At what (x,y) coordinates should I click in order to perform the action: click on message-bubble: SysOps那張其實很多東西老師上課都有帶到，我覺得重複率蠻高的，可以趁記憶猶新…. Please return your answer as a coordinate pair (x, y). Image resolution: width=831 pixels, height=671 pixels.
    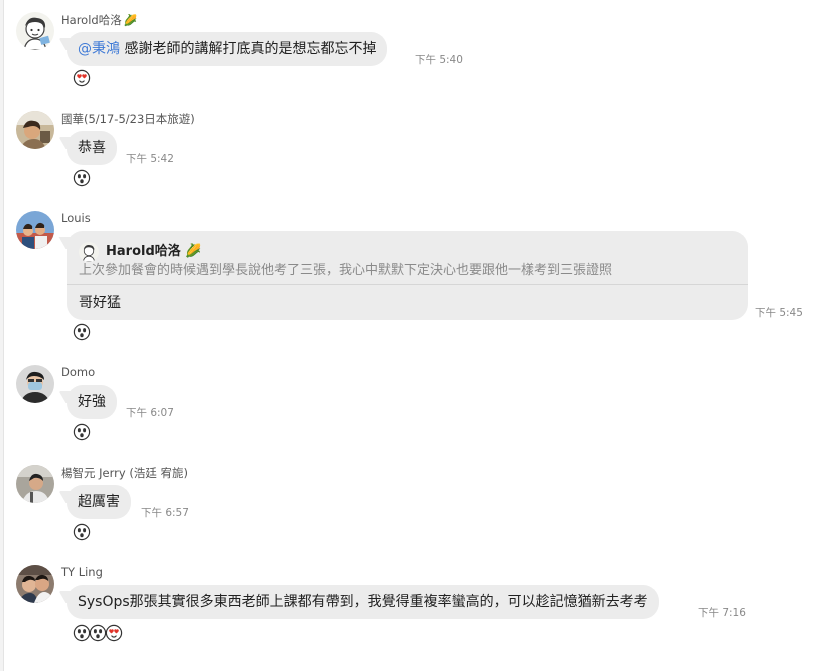
    Looking at the image, I should click on (363, 602).